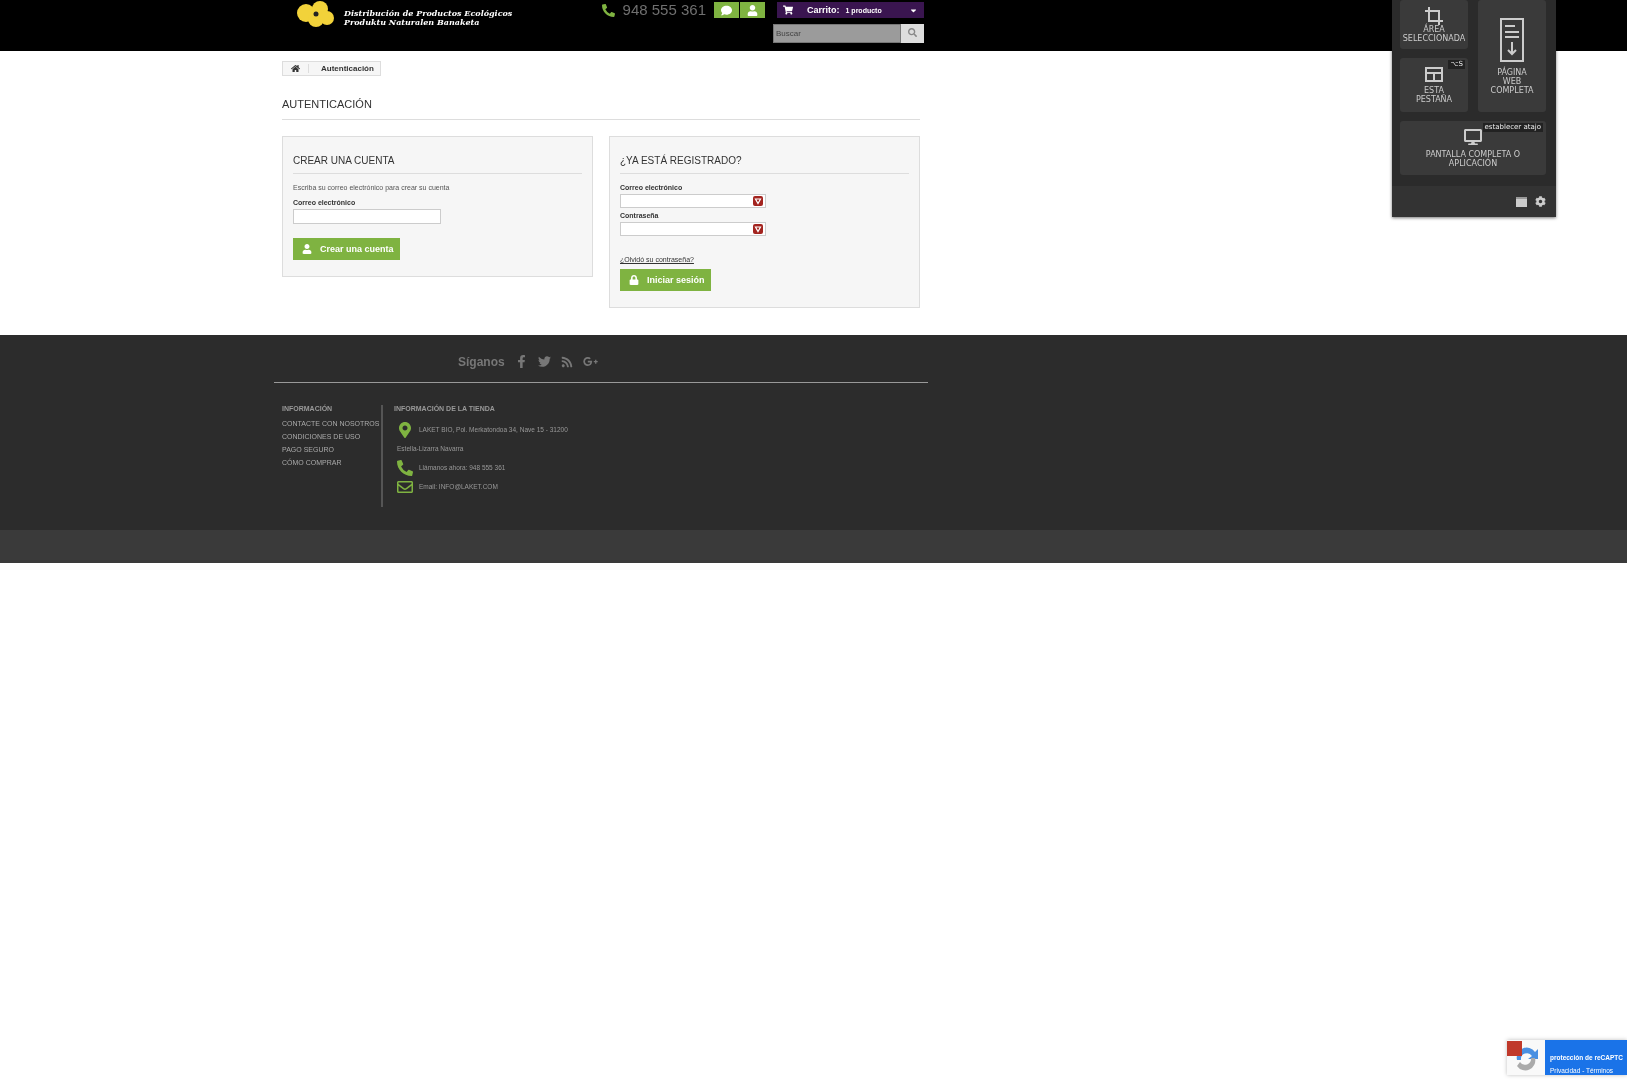 The width and height of the screenshot is (1627, 1080). I want to click on page-title: AUTENTICACIÓN, so click(601, 109).